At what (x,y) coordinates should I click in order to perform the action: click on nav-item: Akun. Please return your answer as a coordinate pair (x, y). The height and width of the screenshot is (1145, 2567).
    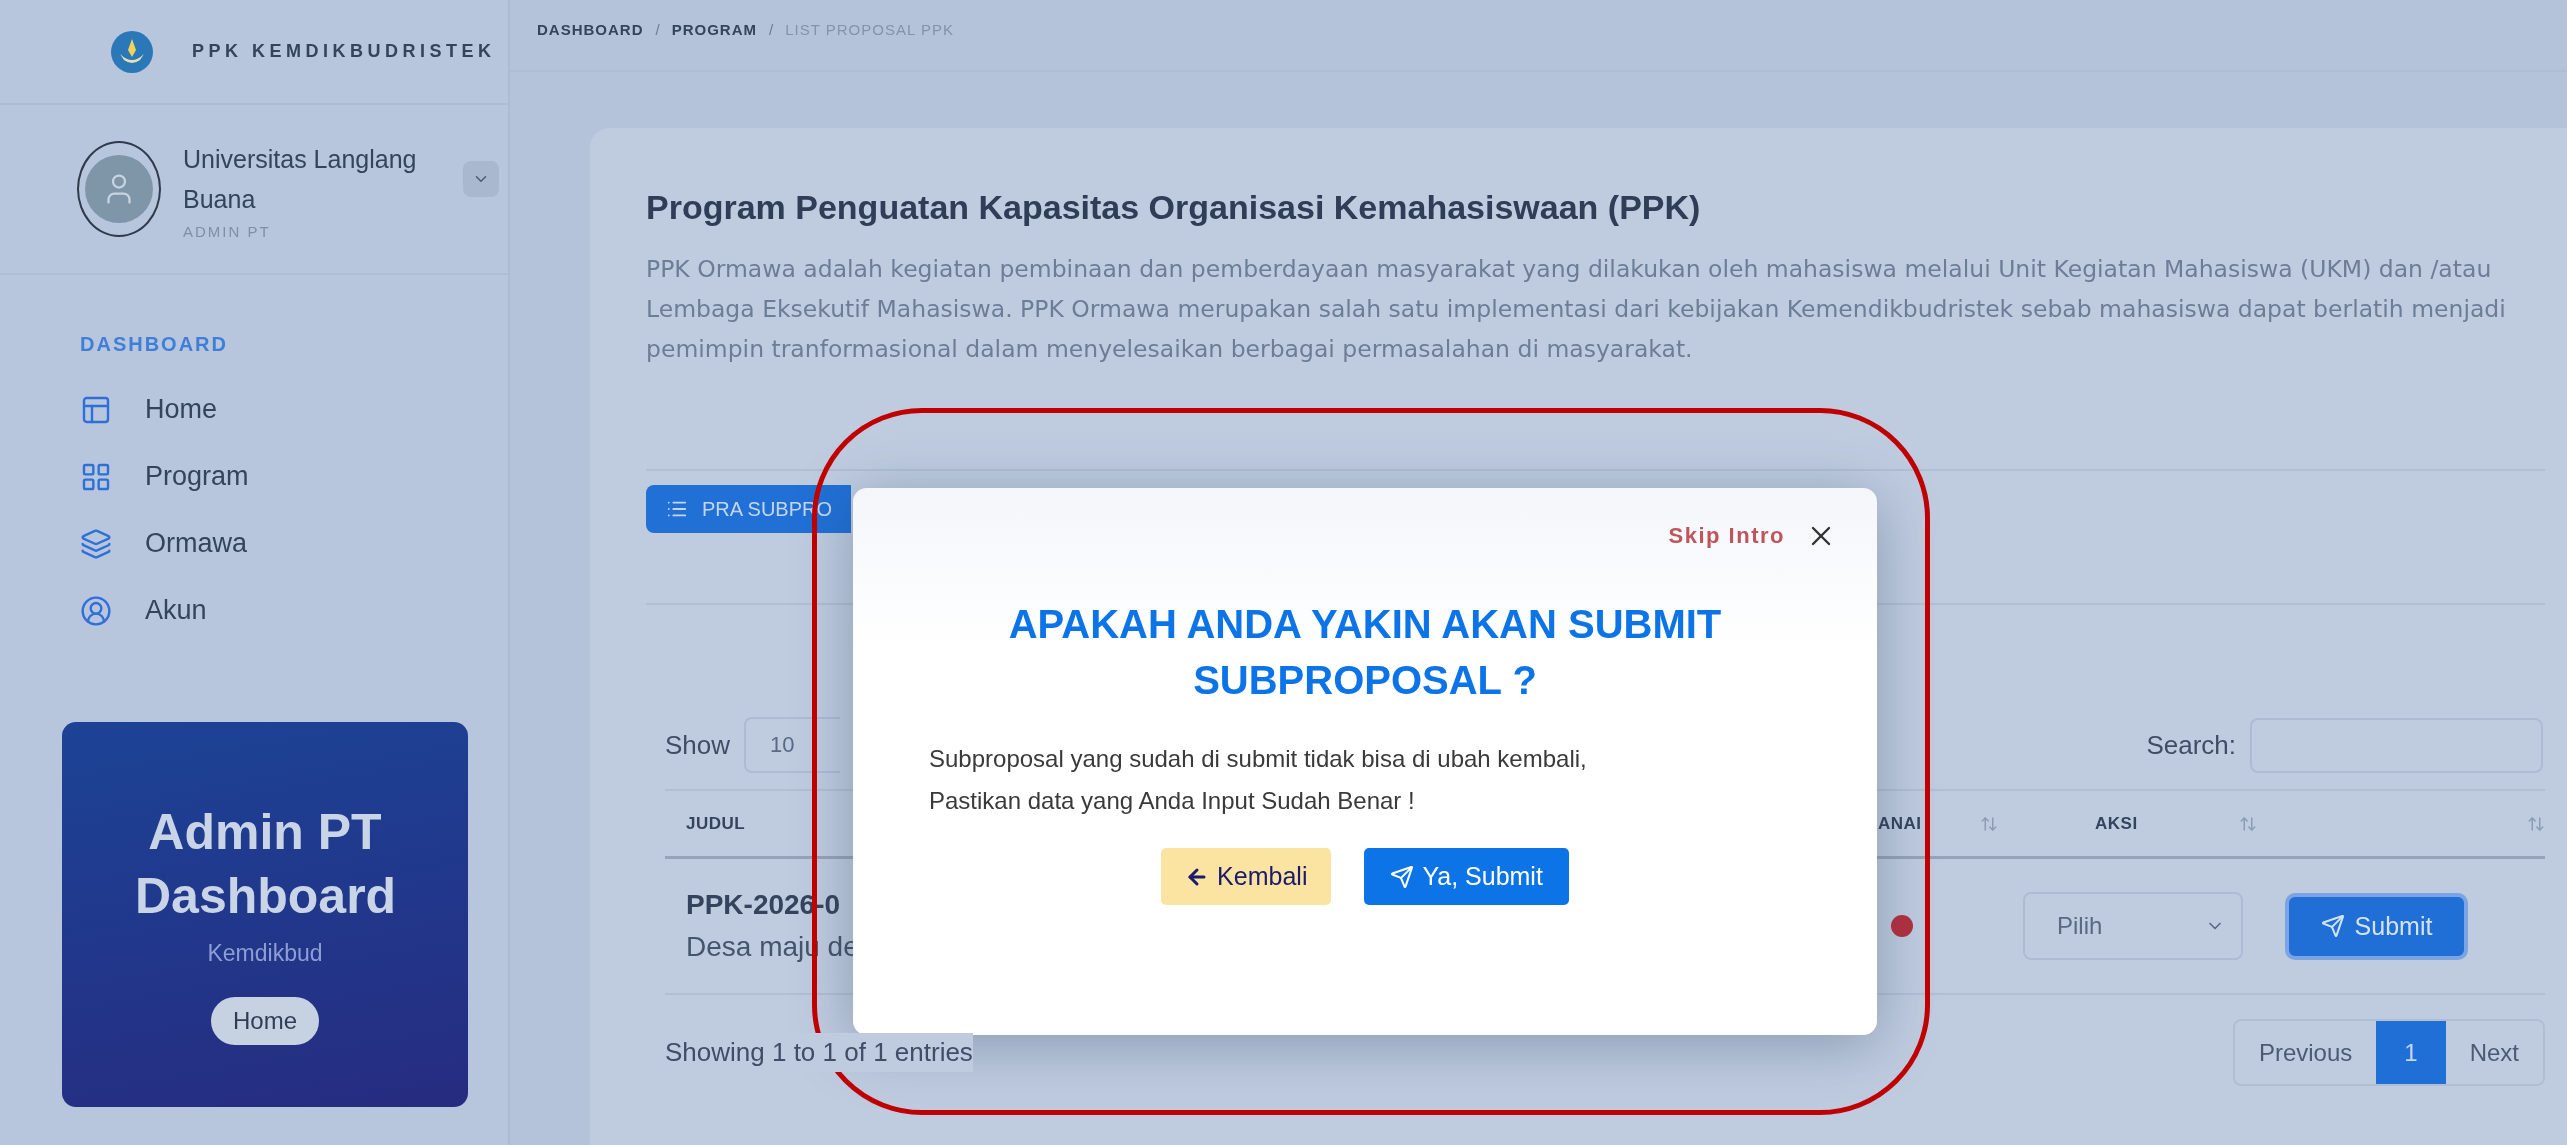
    Looking at the image, I should click on (254, 610).